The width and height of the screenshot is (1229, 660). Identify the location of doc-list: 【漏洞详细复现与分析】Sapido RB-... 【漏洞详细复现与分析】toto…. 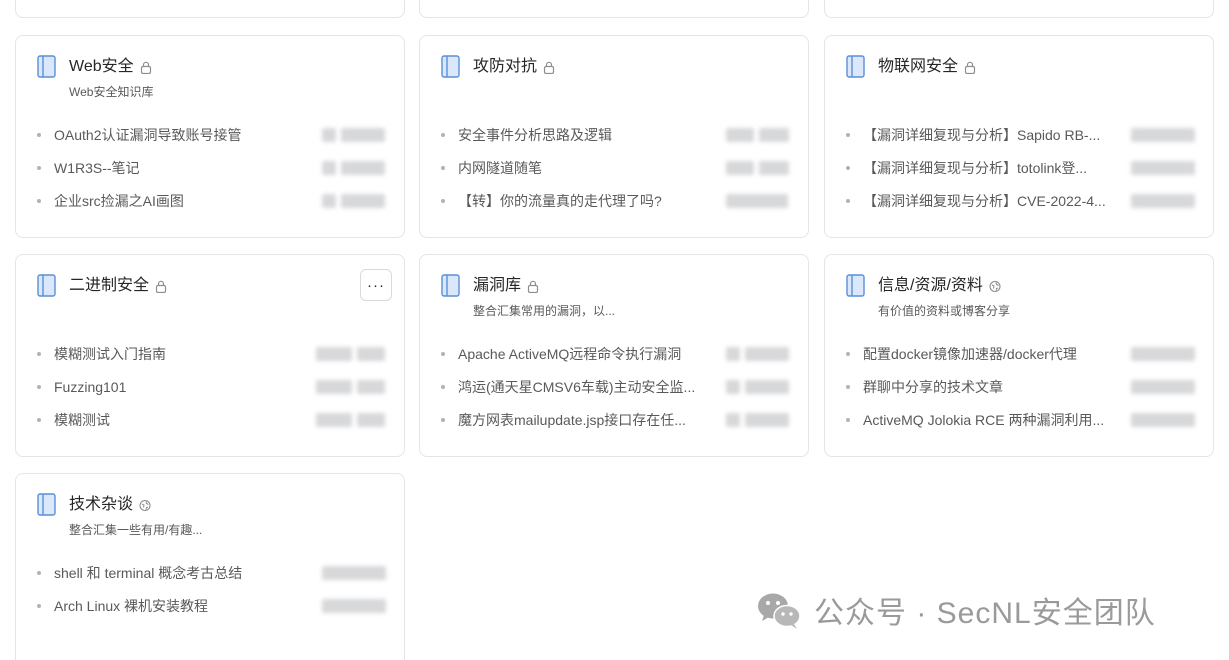
(1020, 173).